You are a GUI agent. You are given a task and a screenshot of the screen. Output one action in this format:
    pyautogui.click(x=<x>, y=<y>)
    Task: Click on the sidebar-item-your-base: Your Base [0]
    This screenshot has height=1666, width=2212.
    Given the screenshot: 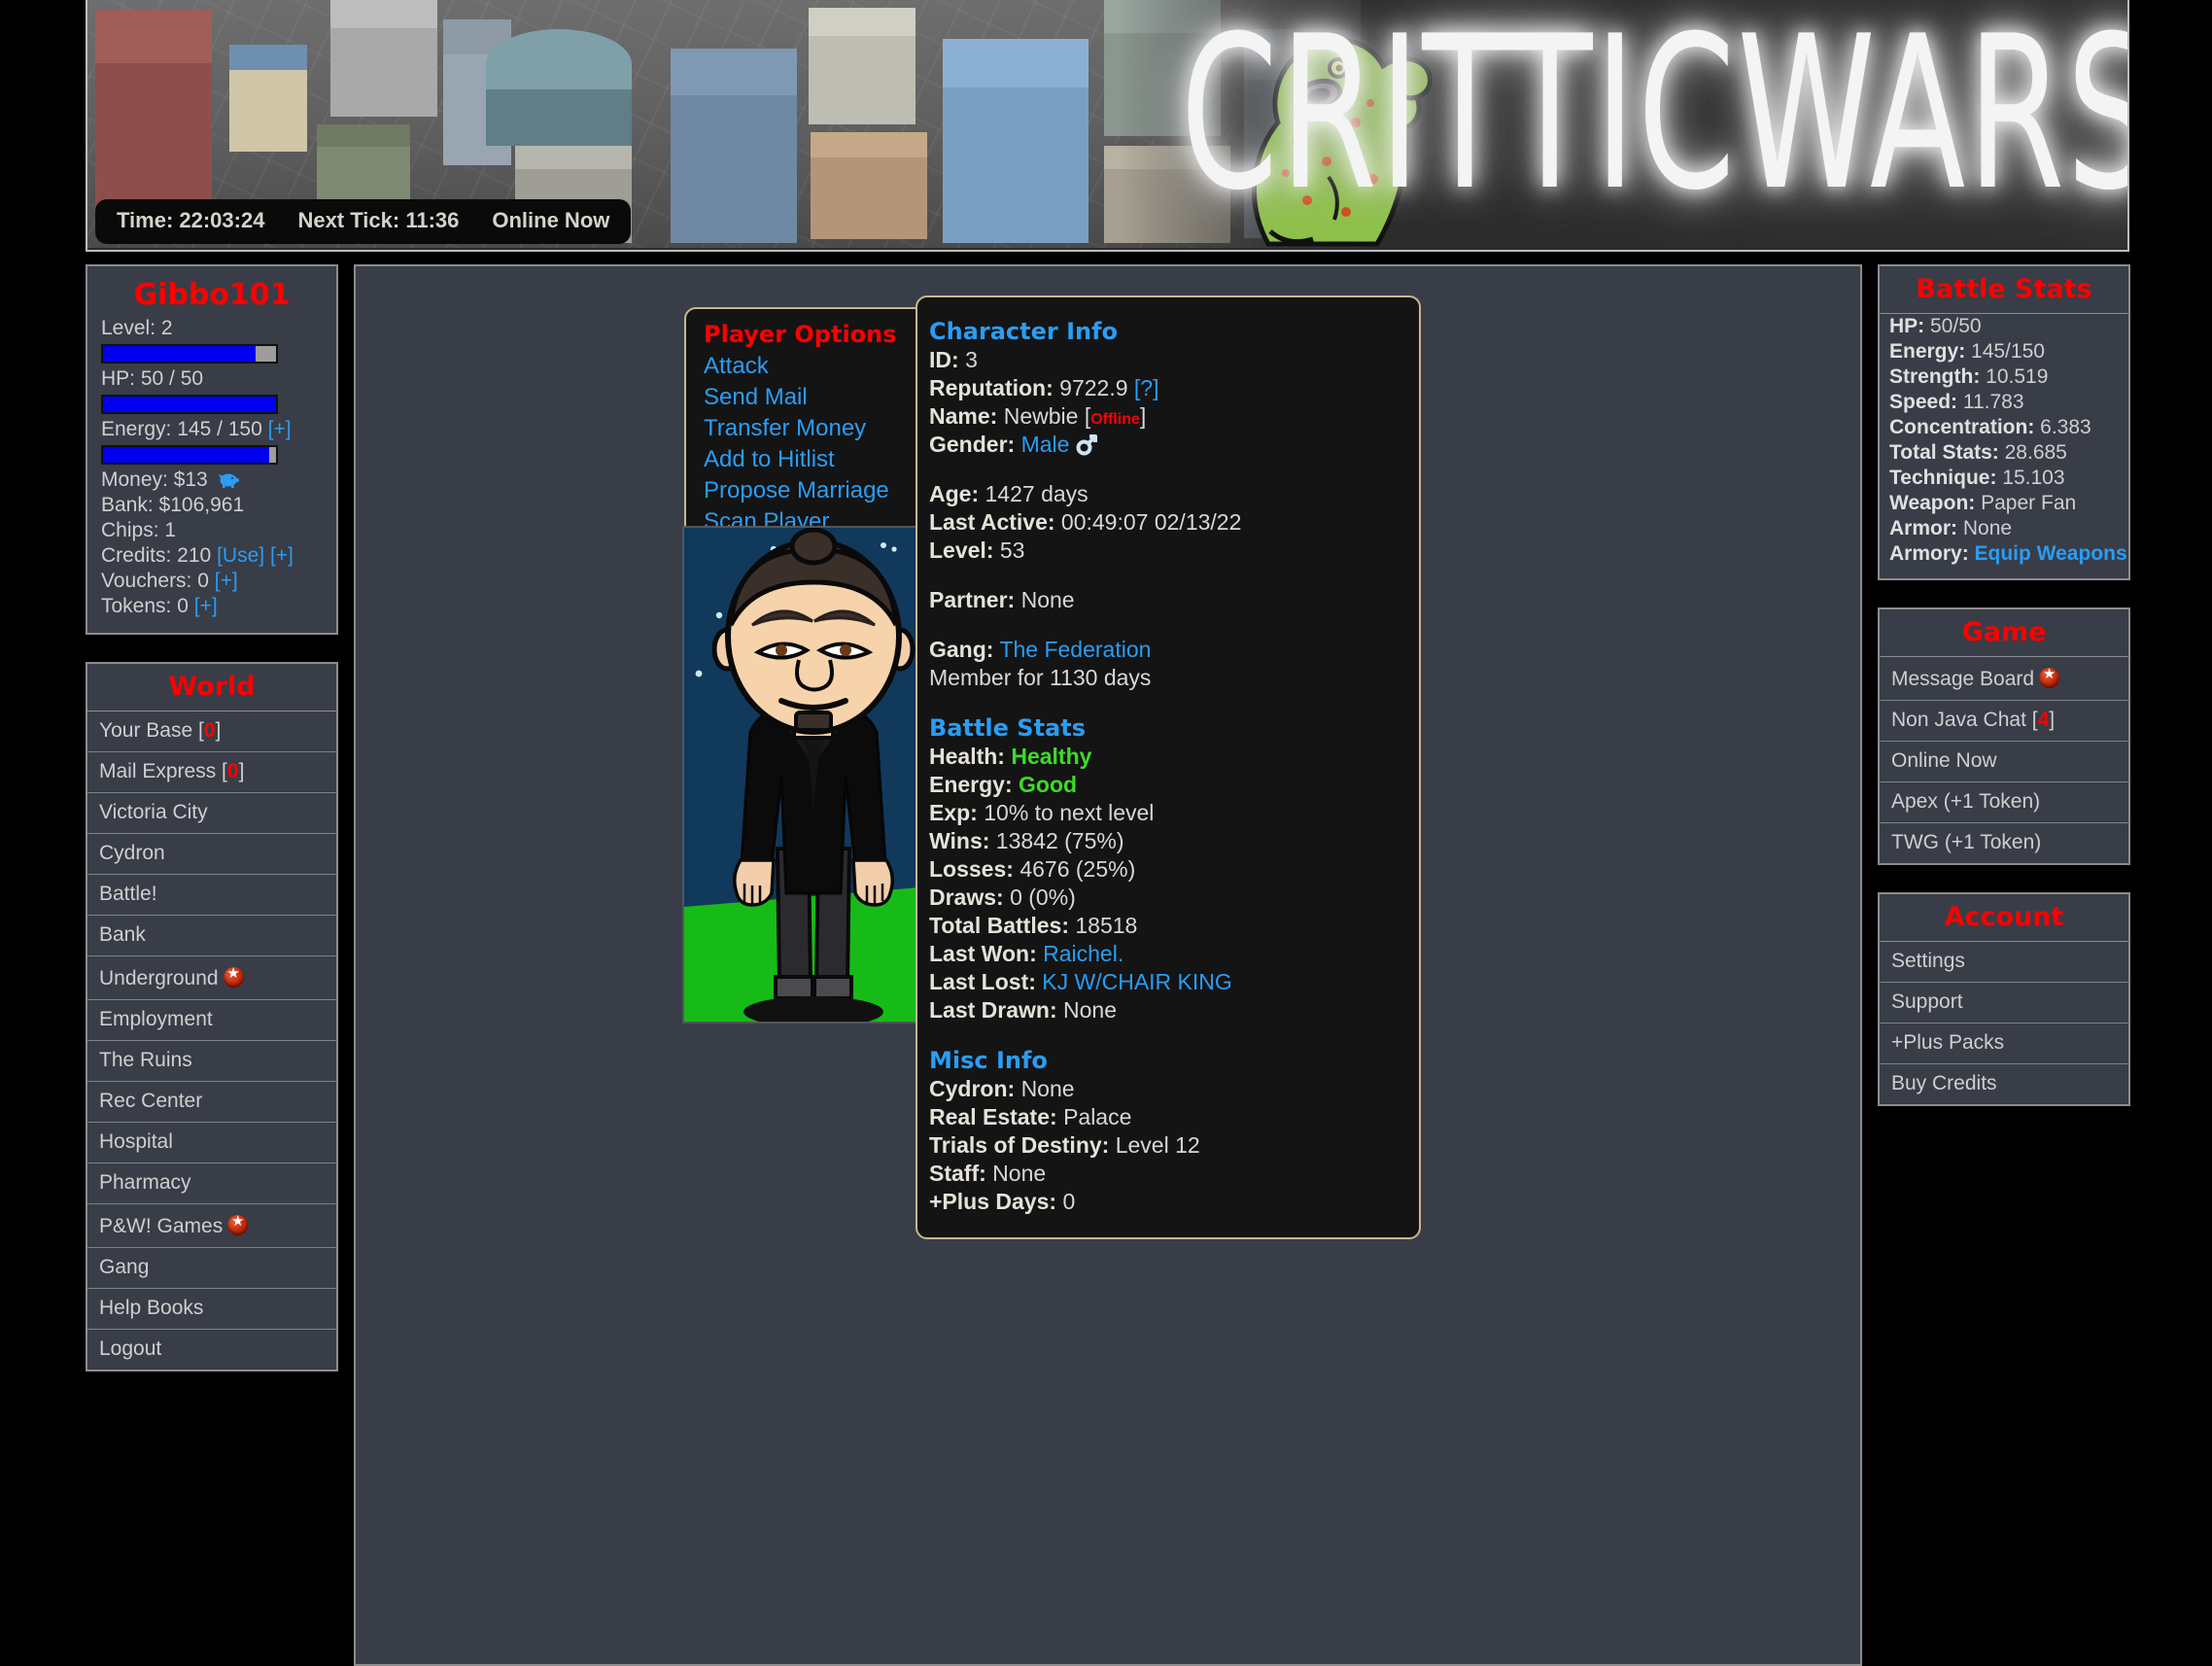 What is the action you would take?
    pyautogui.click(x=211, y=732)
    